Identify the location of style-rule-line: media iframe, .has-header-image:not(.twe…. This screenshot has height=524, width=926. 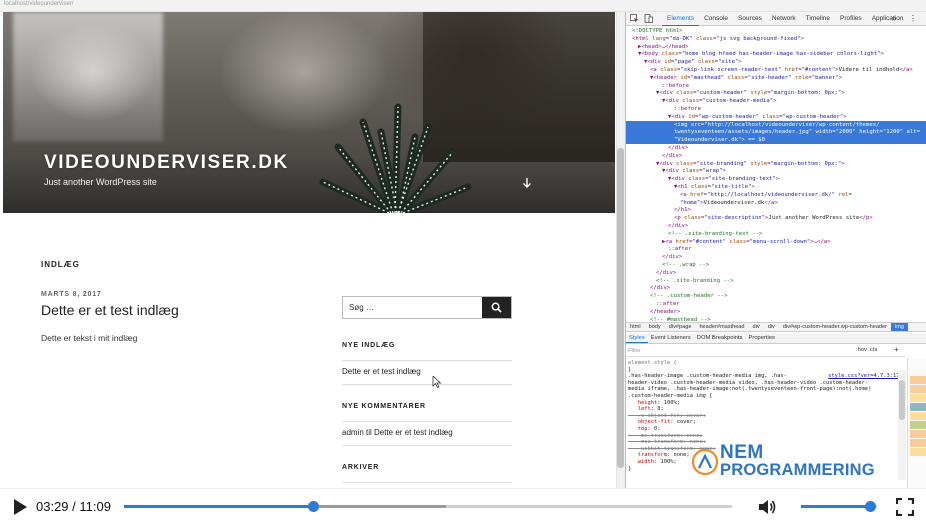
(767, 389).